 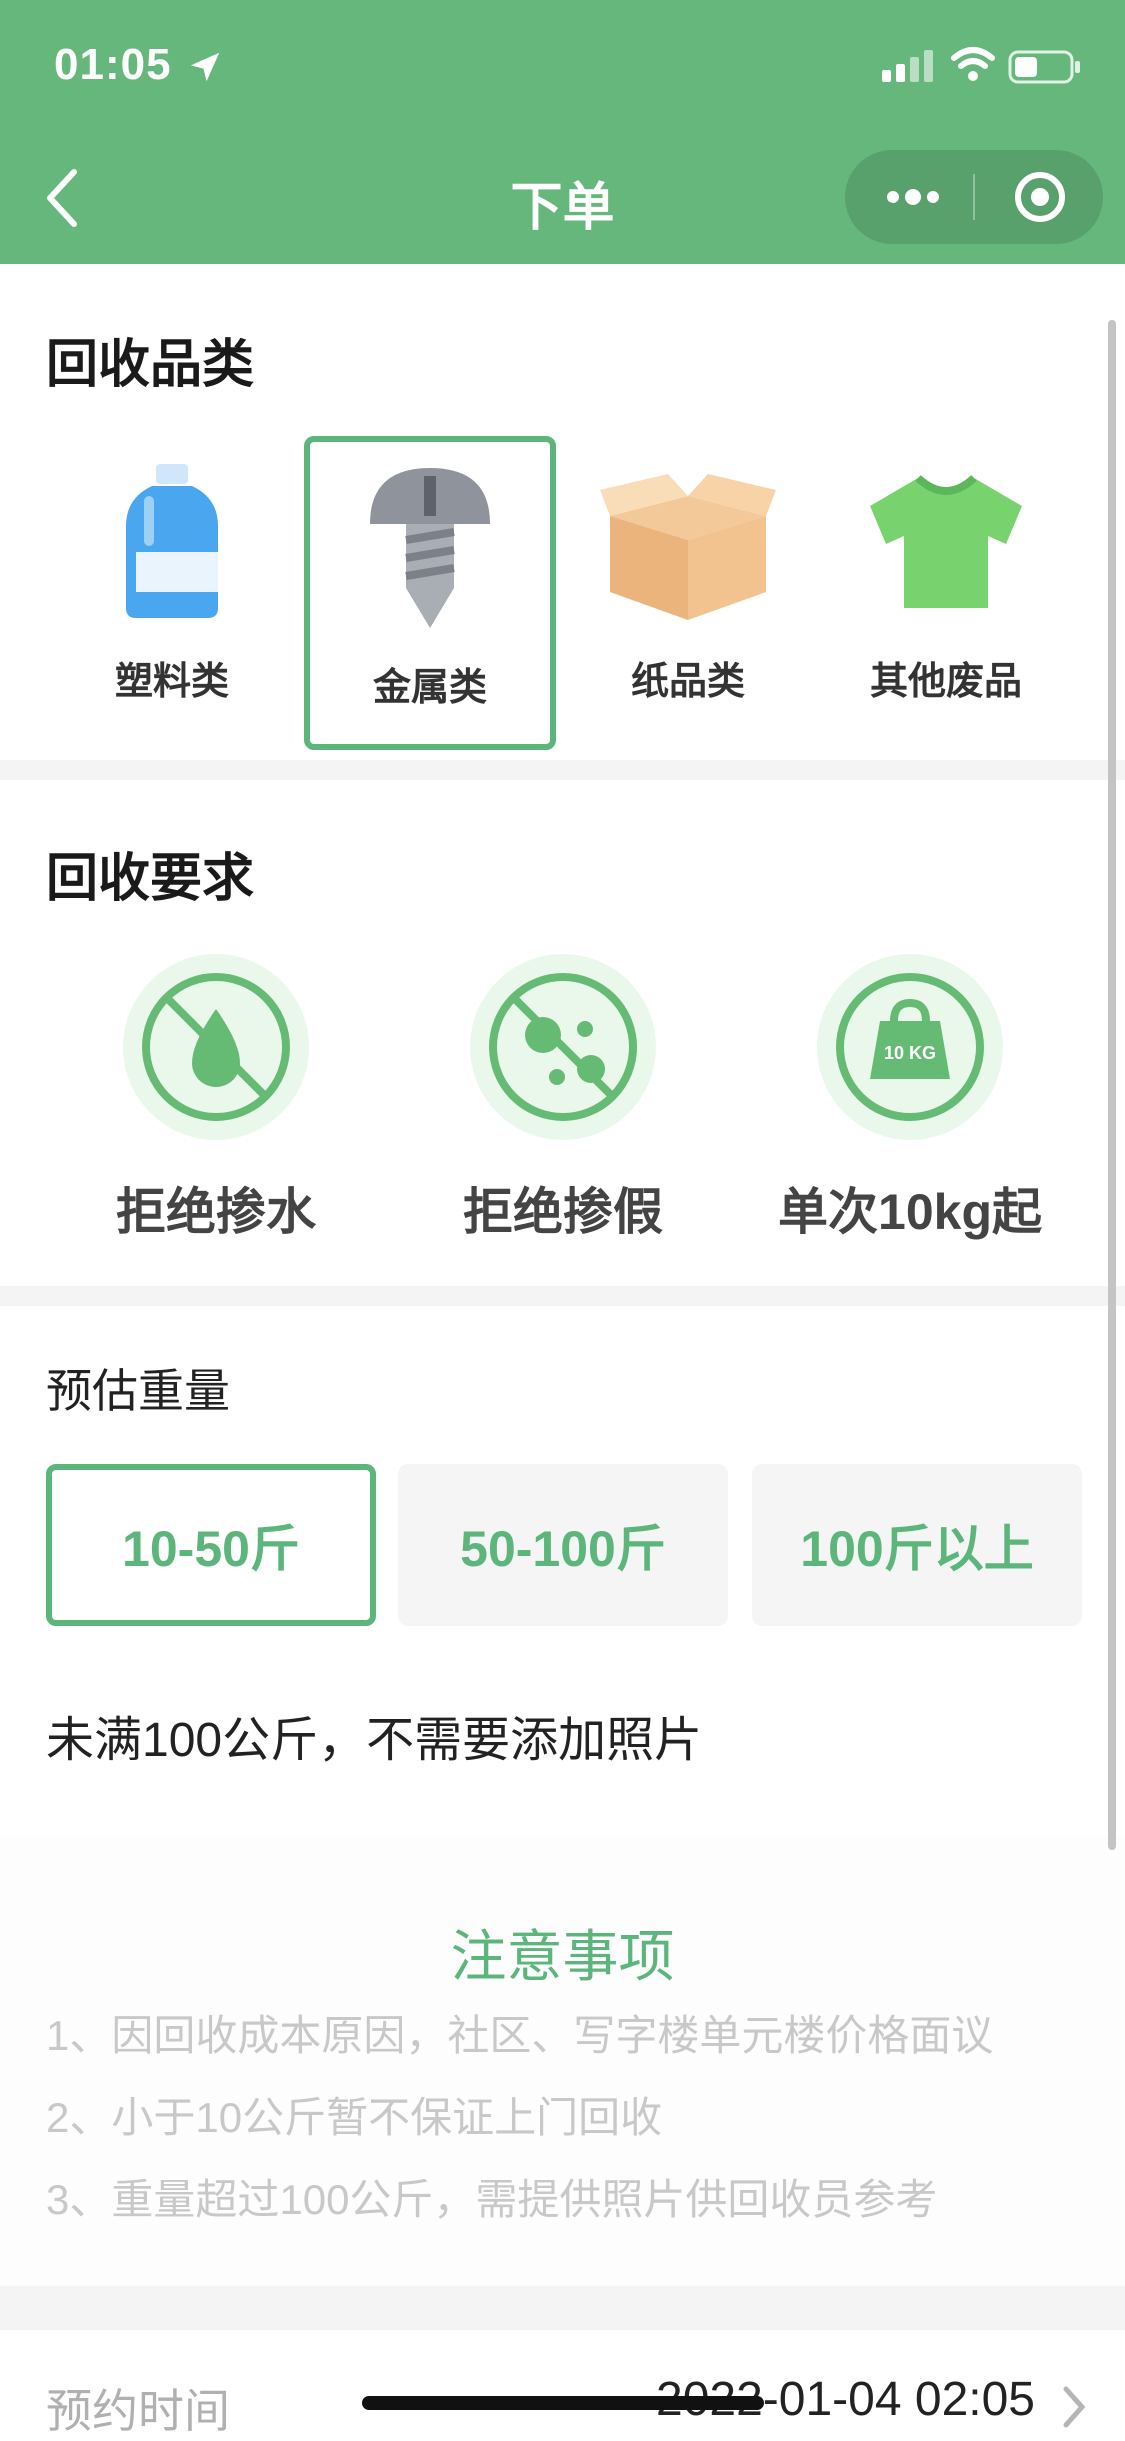 What do you see at coordinates (1044, 67) in the screenshot?
I see `battery-icon` at bounding box center [1044, 67].